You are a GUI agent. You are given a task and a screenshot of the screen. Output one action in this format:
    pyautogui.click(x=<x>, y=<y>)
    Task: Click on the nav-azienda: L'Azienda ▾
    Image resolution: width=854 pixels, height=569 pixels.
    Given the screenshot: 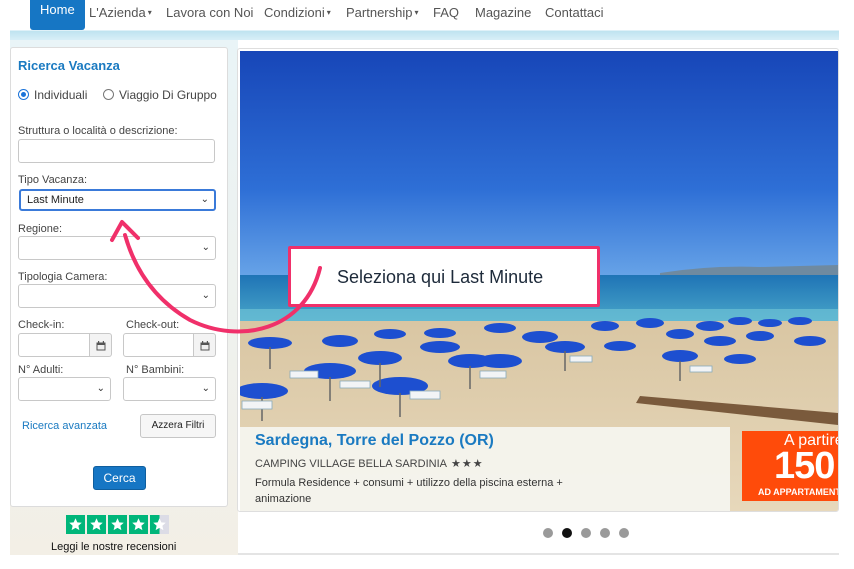 What is the action you would take?
    pyautogui.click(x=120, y=12)
    